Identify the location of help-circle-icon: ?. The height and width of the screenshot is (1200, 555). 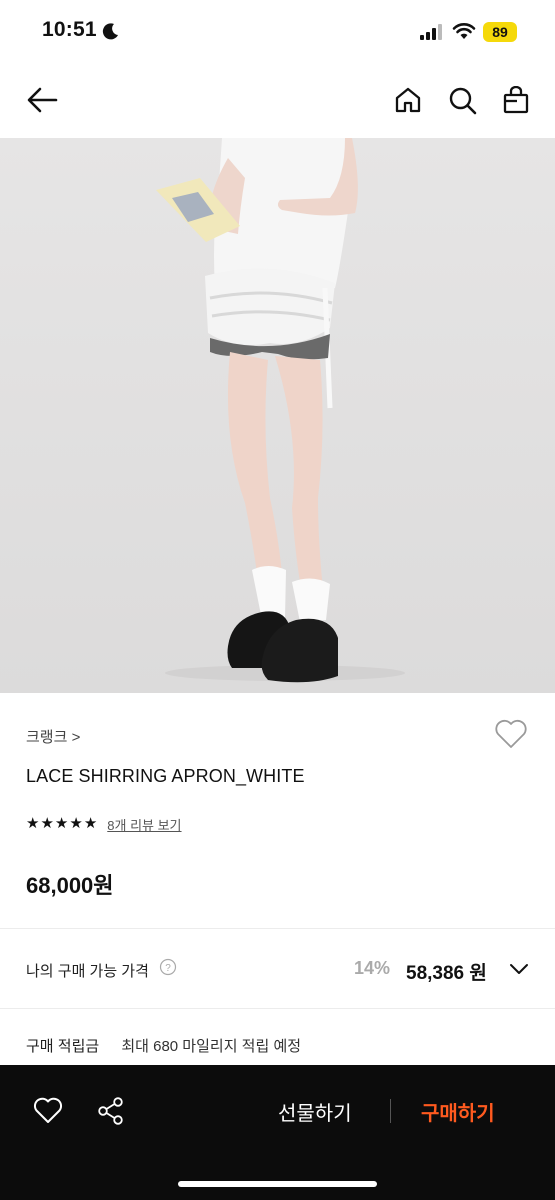
(168, 967).